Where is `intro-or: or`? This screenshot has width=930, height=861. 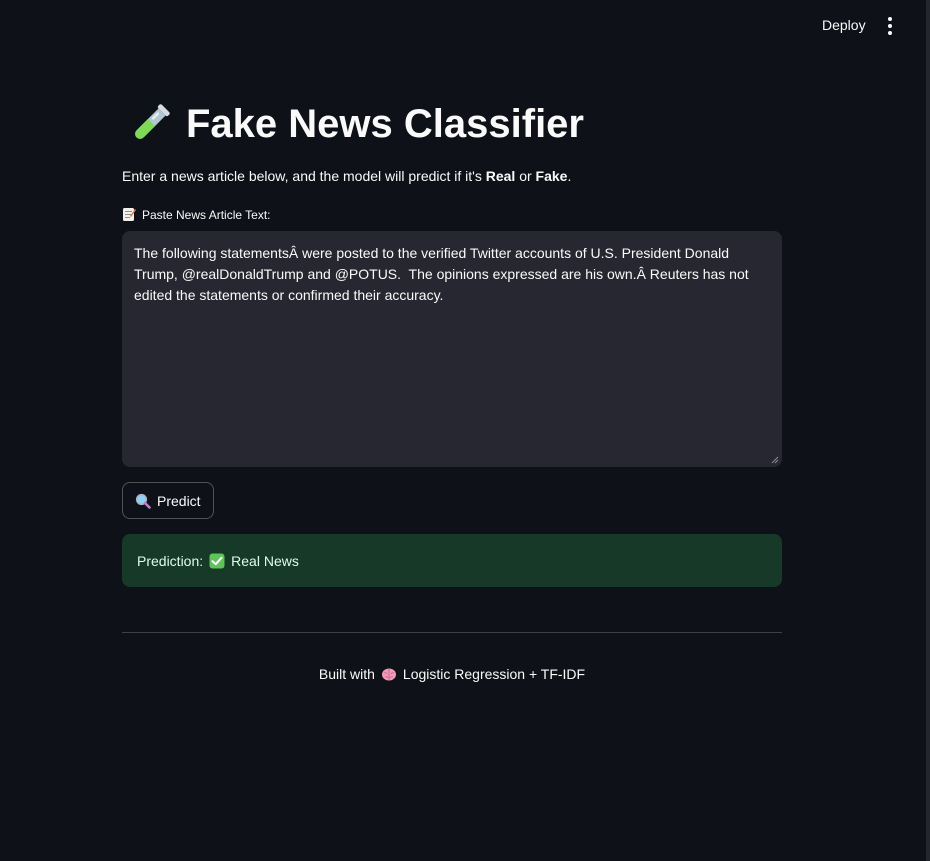 intro-or: or is located at coordinates (525, 176).